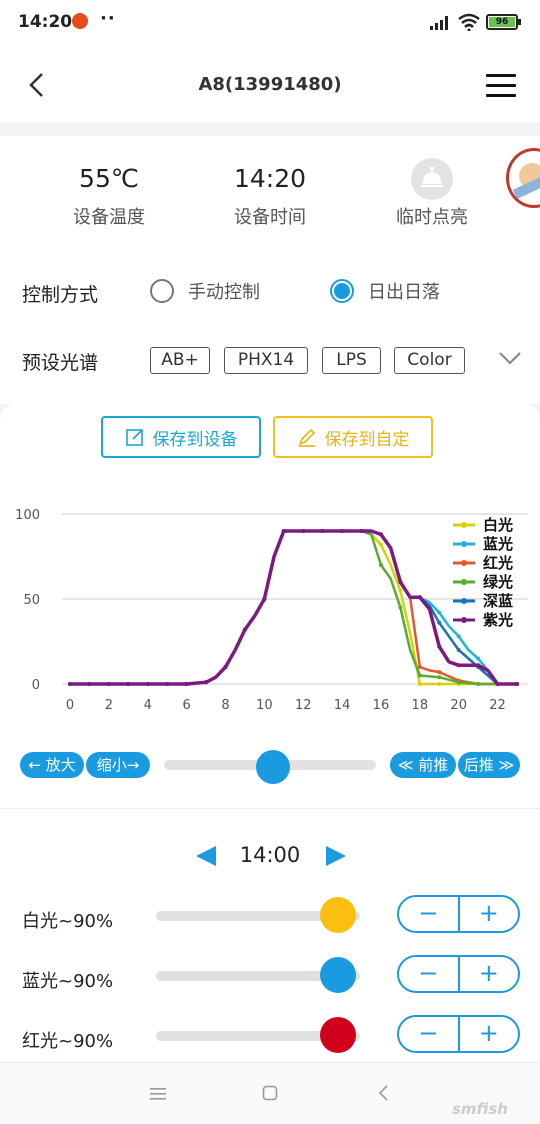  Describe the element at coordinates (162, 291) in the screenshot. I see `radio-circle` at that location.